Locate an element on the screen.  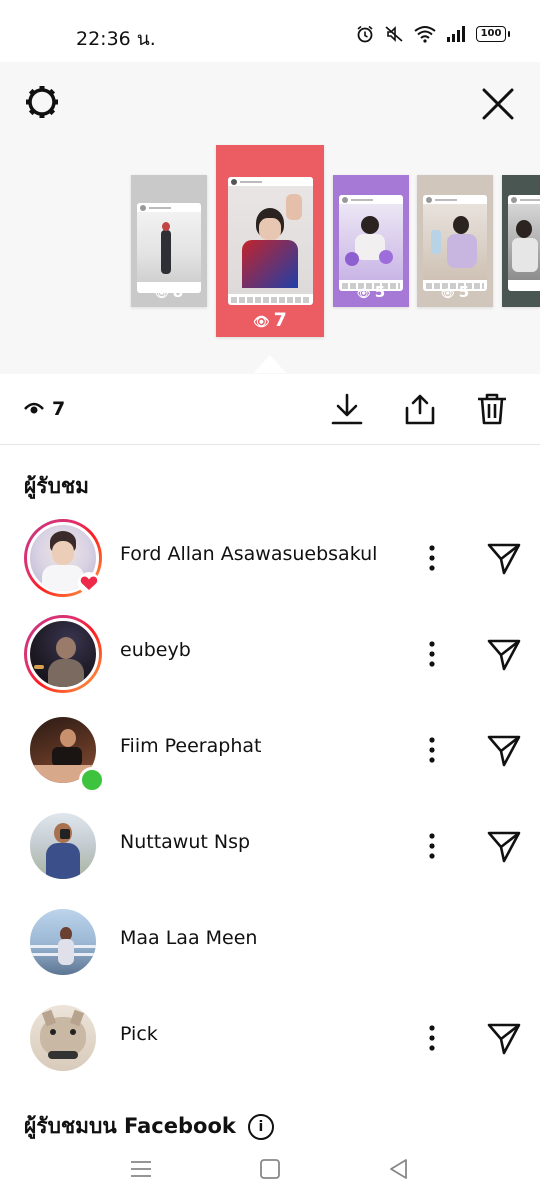
viewer-name: Nuttawut Nsp is located at coordinates (185, 842).